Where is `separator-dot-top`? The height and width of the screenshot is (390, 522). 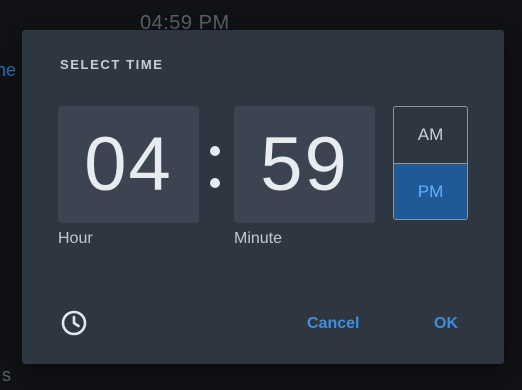
separator-dot-top is located at coordinates (215, 151).